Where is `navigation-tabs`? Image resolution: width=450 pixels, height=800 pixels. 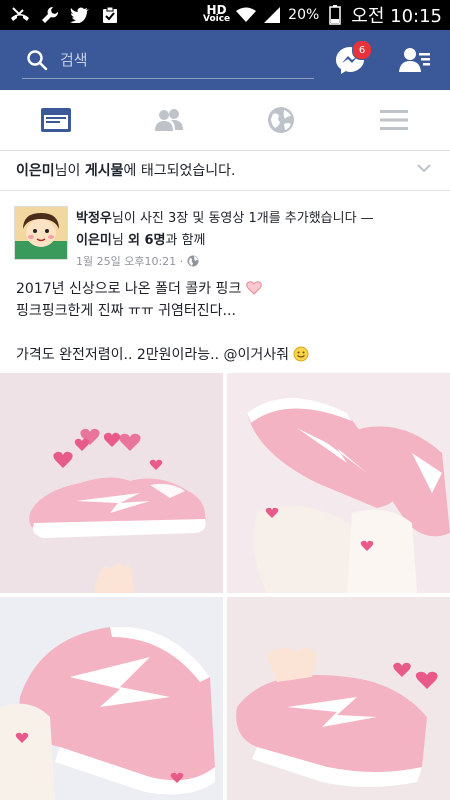 navigation-tabs is located at coordinates (225, 120).